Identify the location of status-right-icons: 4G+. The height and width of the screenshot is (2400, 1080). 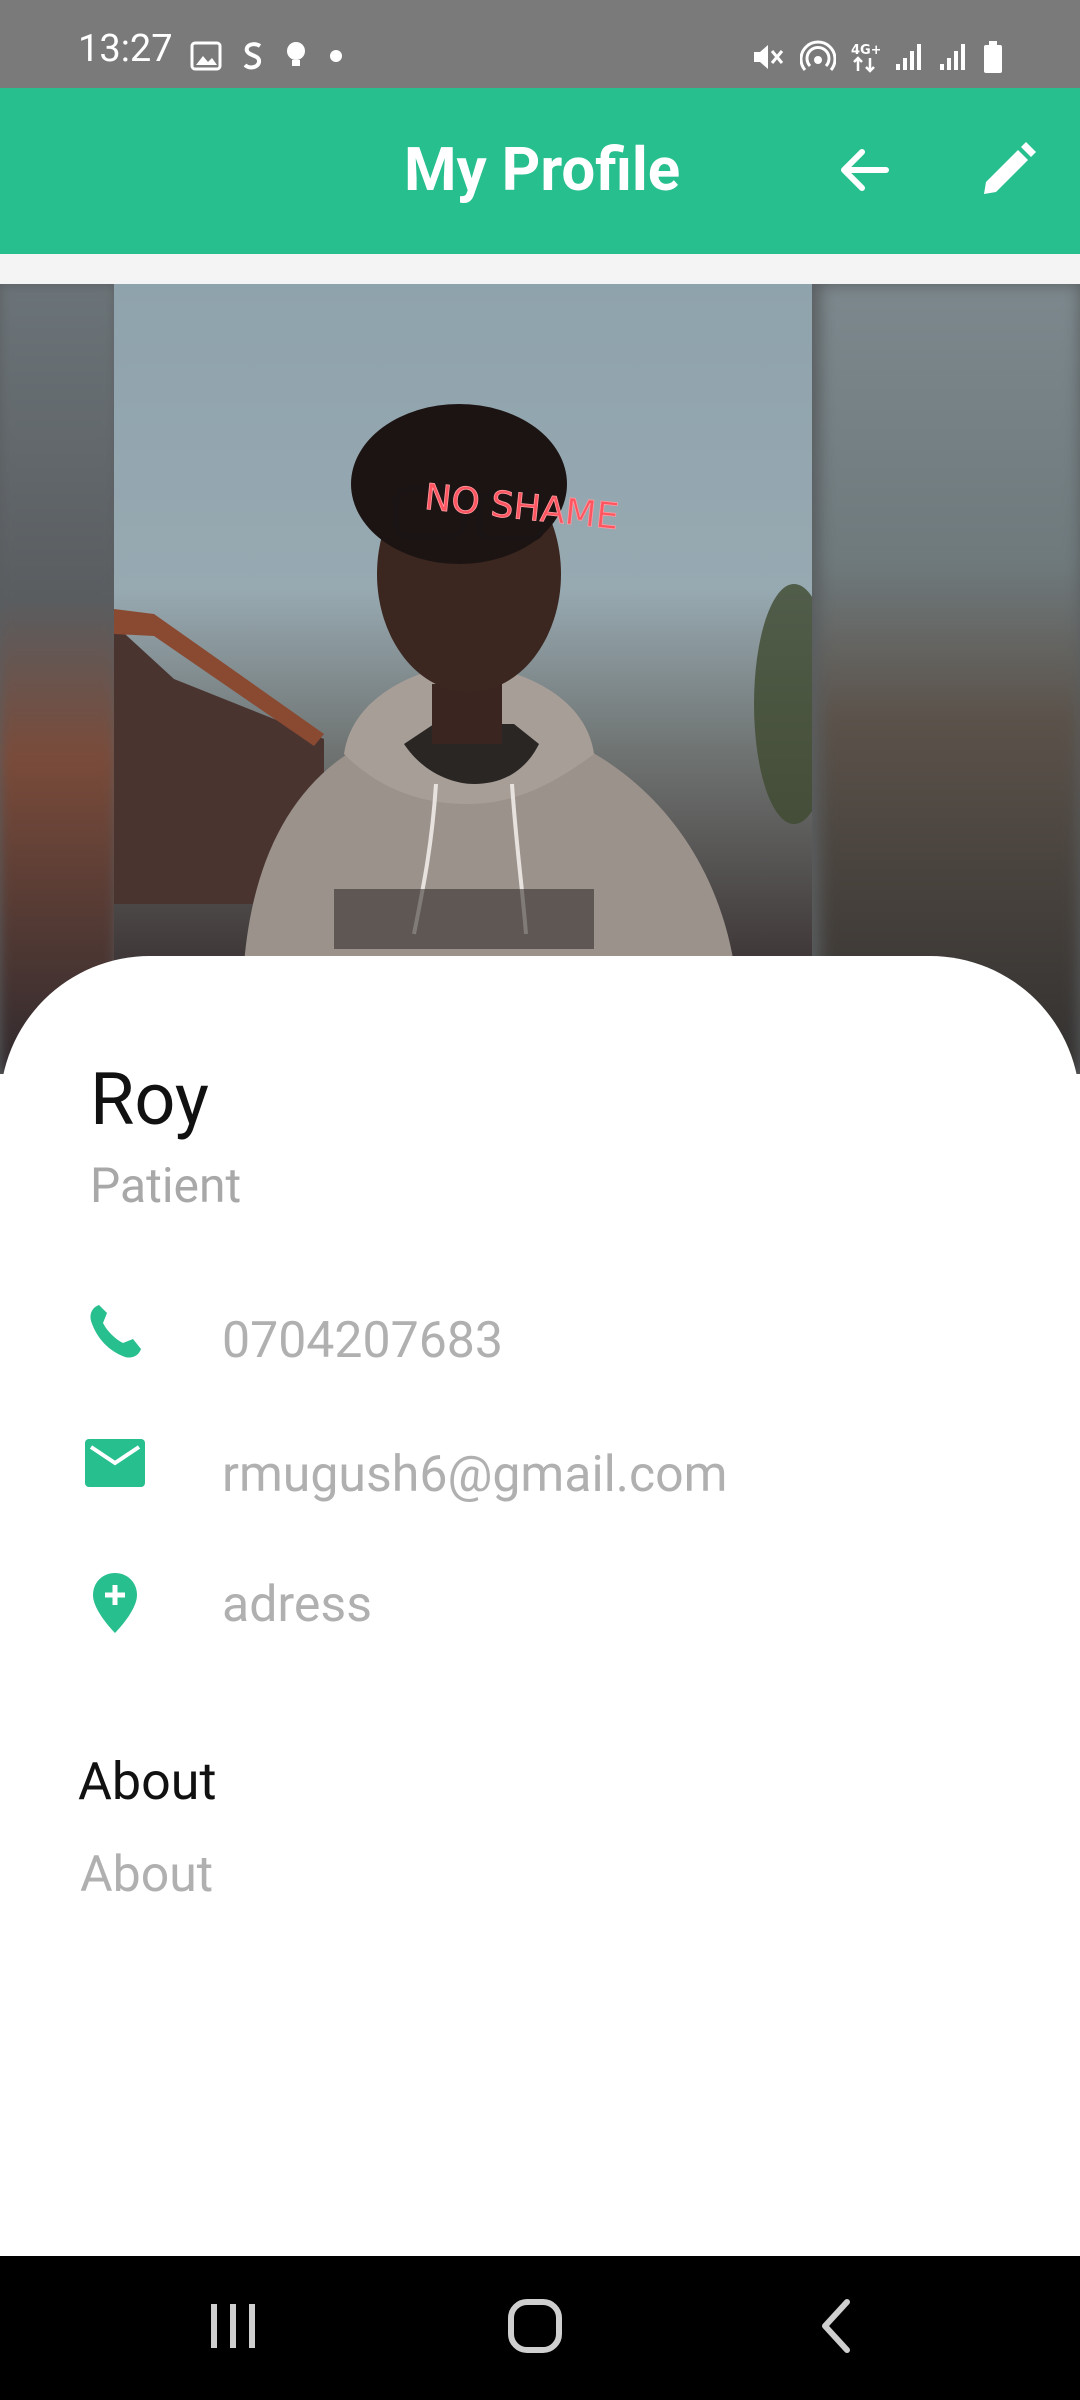
(877, 57).